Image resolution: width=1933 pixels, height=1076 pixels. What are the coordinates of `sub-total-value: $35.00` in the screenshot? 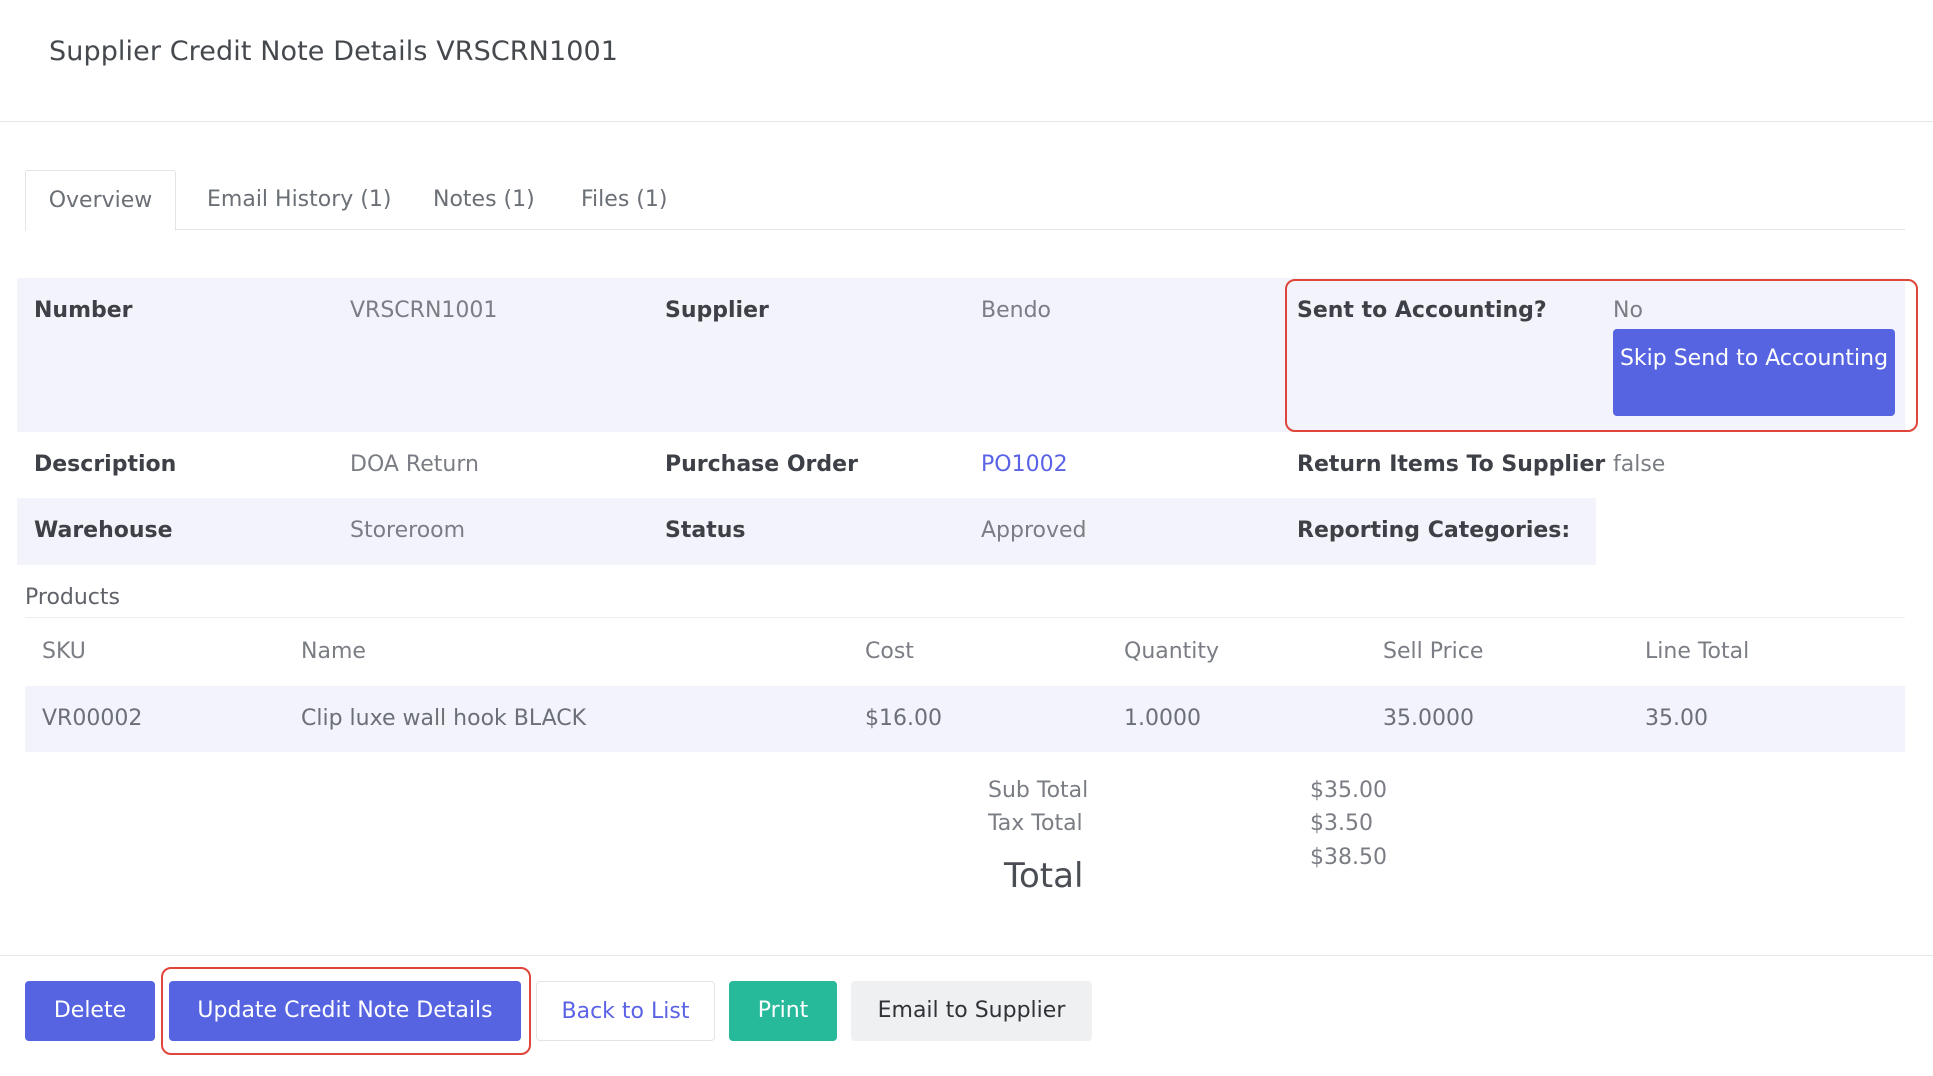 It's located at (1348, 790).